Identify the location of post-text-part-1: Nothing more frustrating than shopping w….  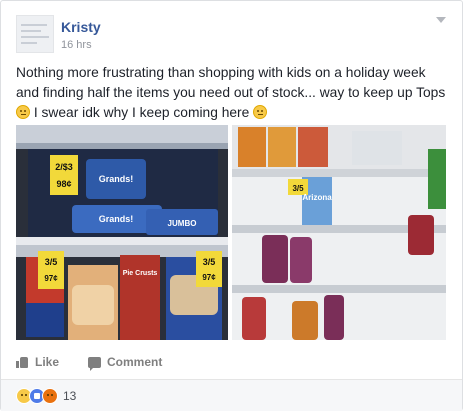
(231, 82).